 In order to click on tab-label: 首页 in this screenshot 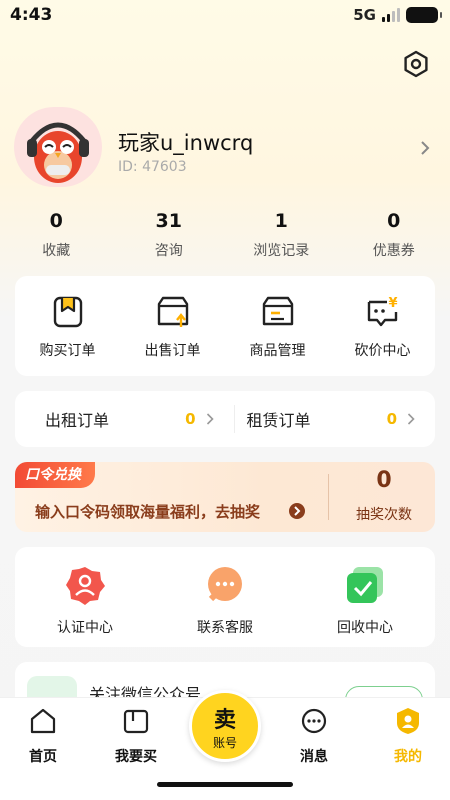, I will do `click(43, 757)`.